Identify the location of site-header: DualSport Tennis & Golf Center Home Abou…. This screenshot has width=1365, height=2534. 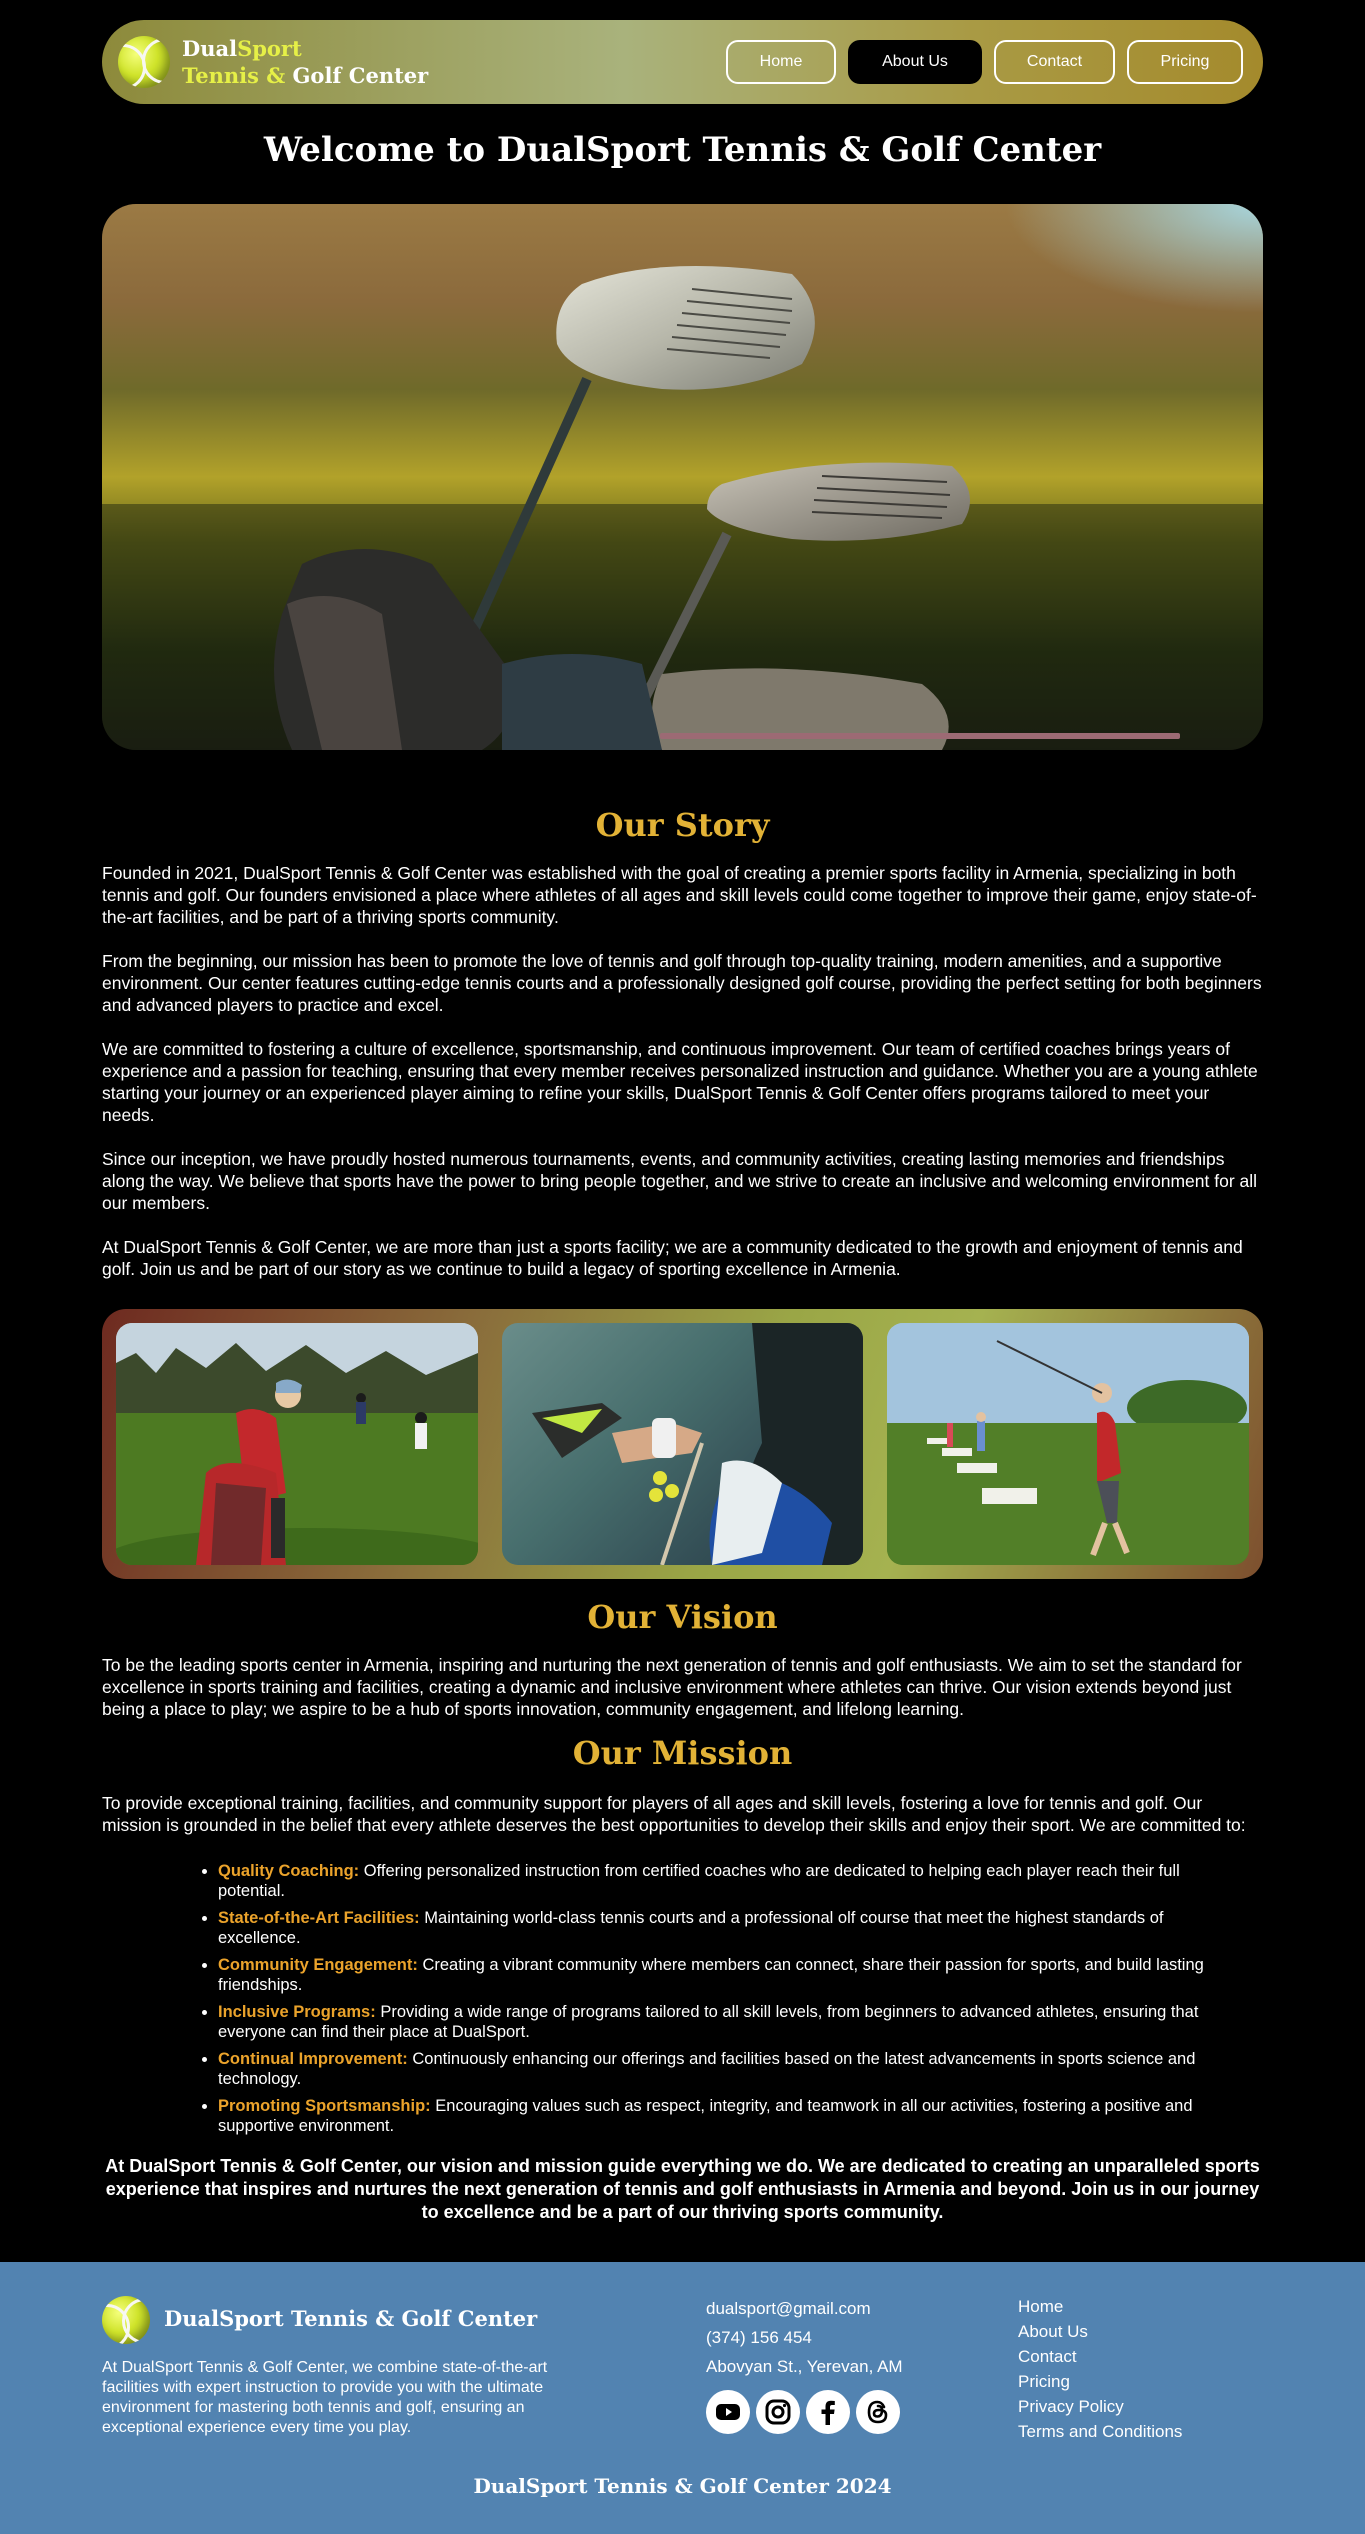
(682, 62).